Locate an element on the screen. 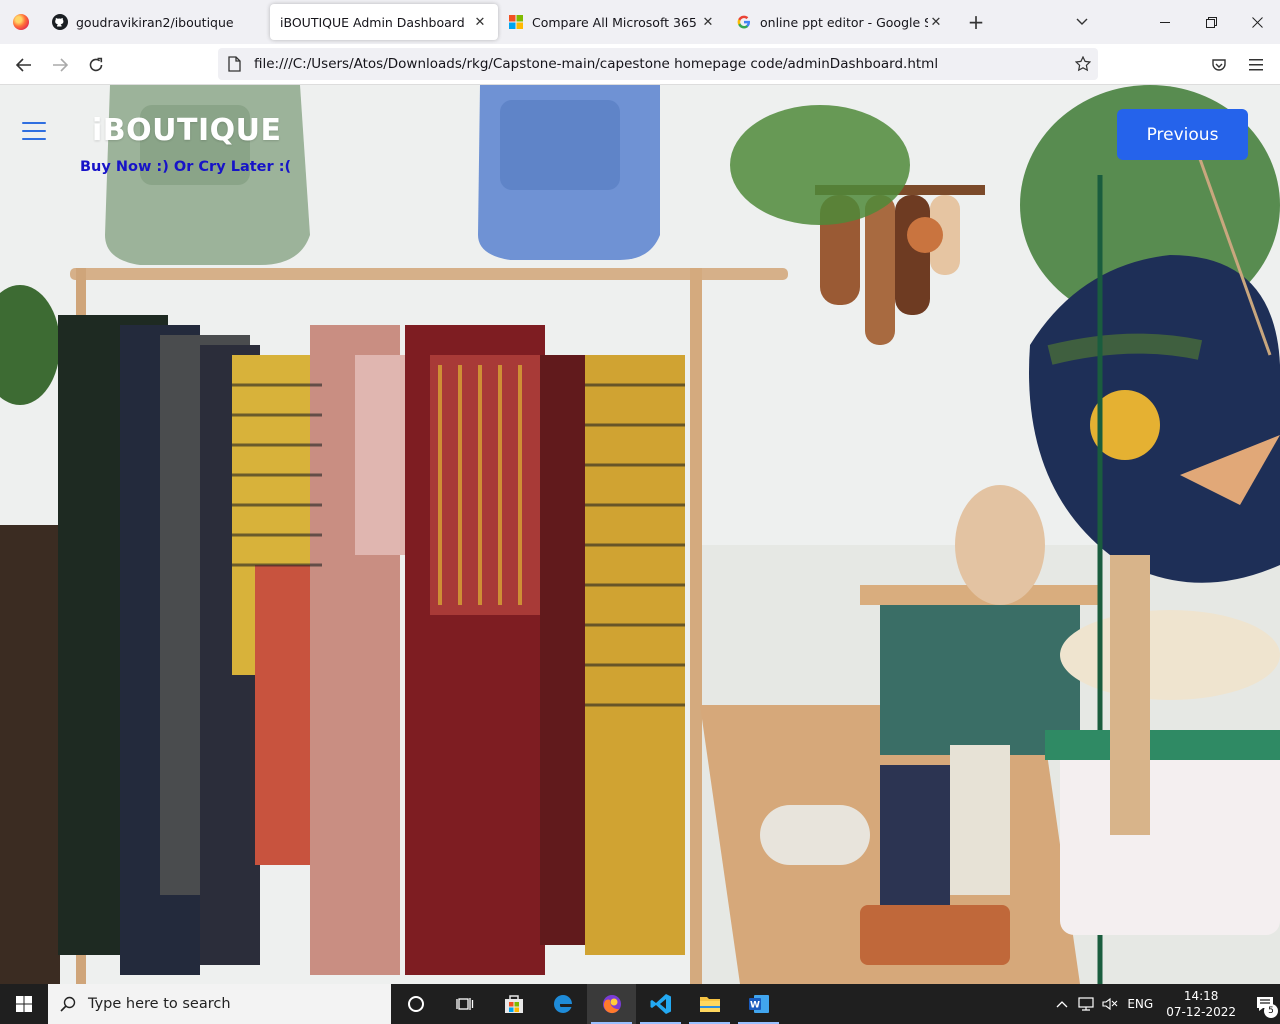 This screenshot has height=1024, width=1280. previous-button: Previous is located at coordinates (1182, 134).